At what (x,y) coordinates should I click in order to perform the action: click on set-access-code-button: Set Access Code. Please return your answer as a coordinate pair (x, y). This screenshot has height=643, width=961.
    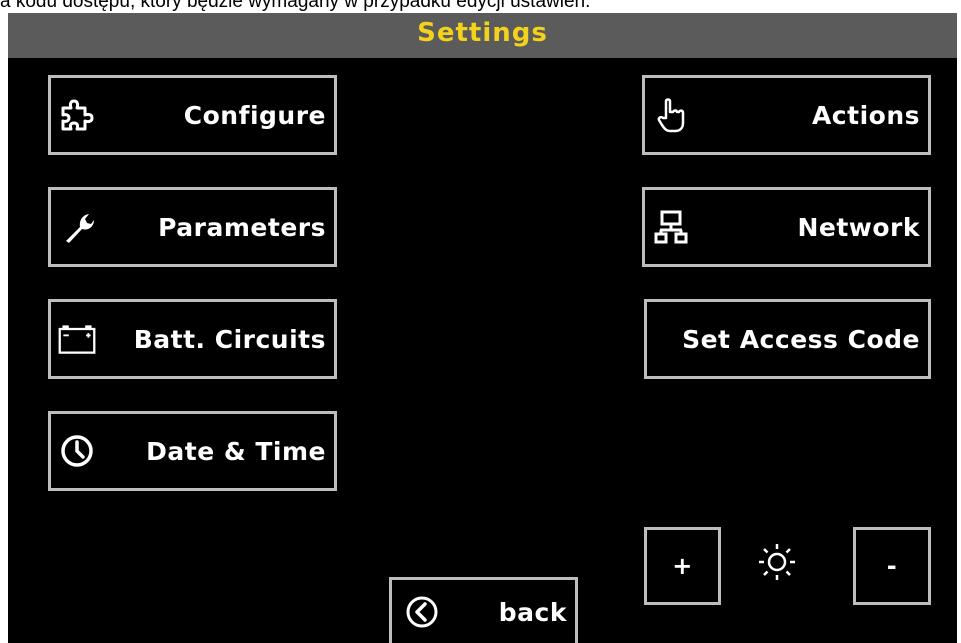
    Looking at the image, I should click on (787, 339).